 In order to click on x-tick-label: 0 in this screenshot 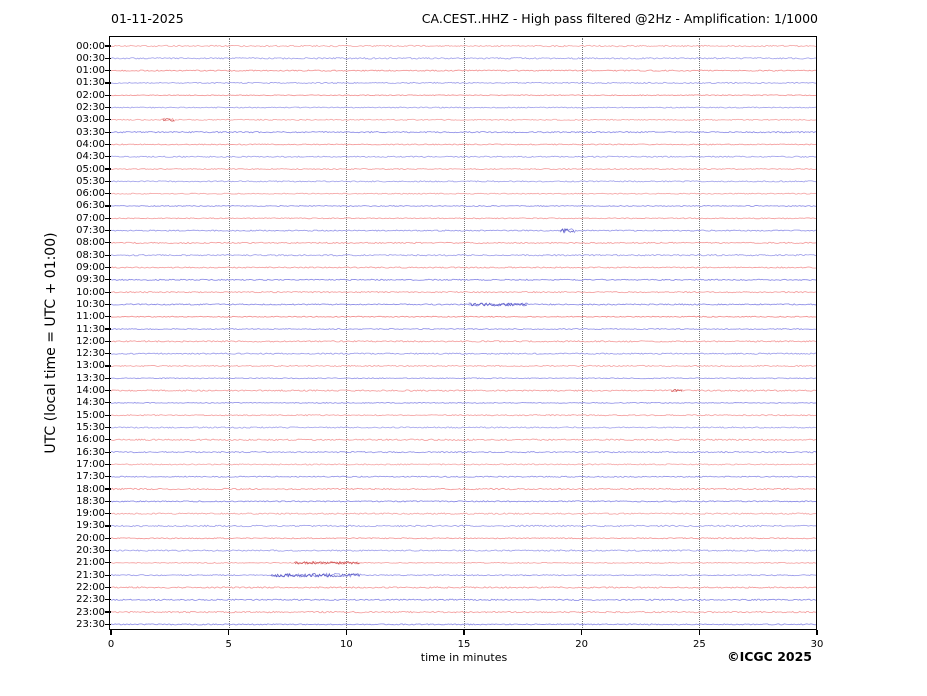, I will do `click(111, 644)`.